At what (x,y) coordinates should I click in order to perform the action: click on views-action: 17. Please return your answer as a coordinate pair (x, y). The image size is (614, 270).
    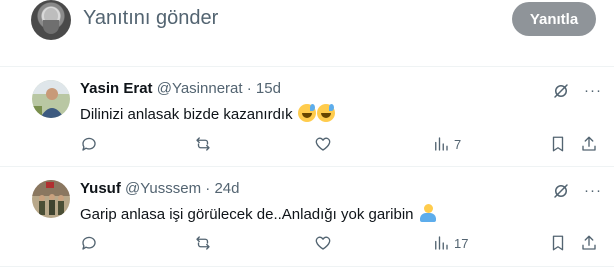
    Looking at the image, I should click on (450, 243).